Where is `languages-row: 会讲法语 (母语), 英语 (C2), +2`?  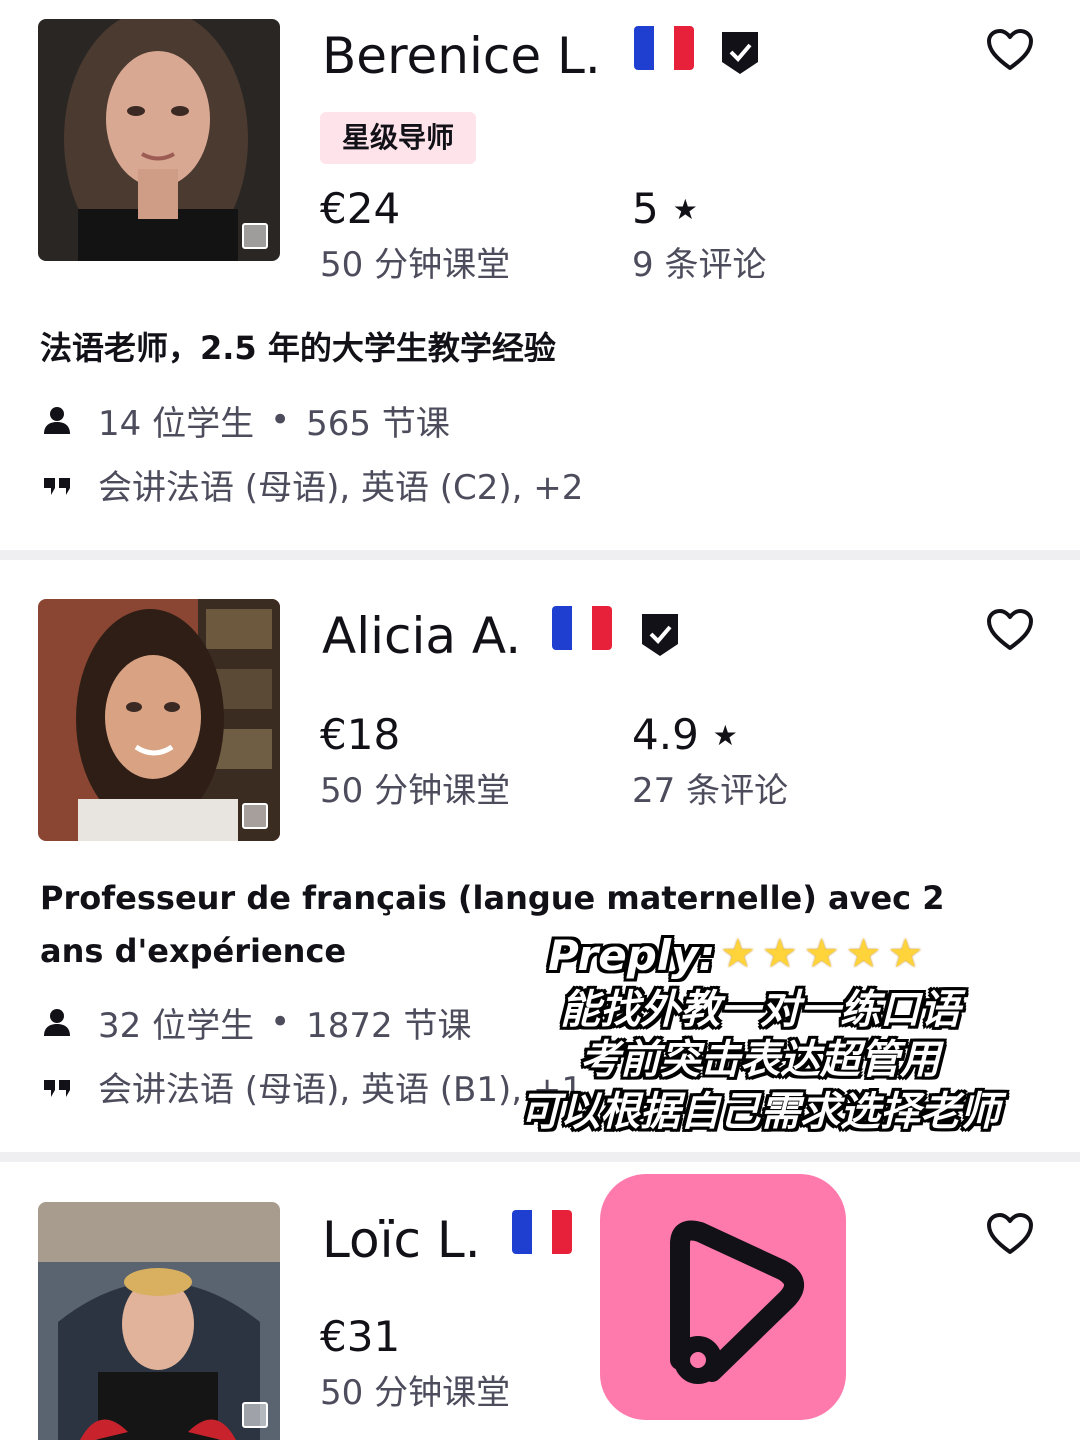 languages-row: 会讲法语 (母语), 英语 (C2), +2 is located at coordinates (312, 485).